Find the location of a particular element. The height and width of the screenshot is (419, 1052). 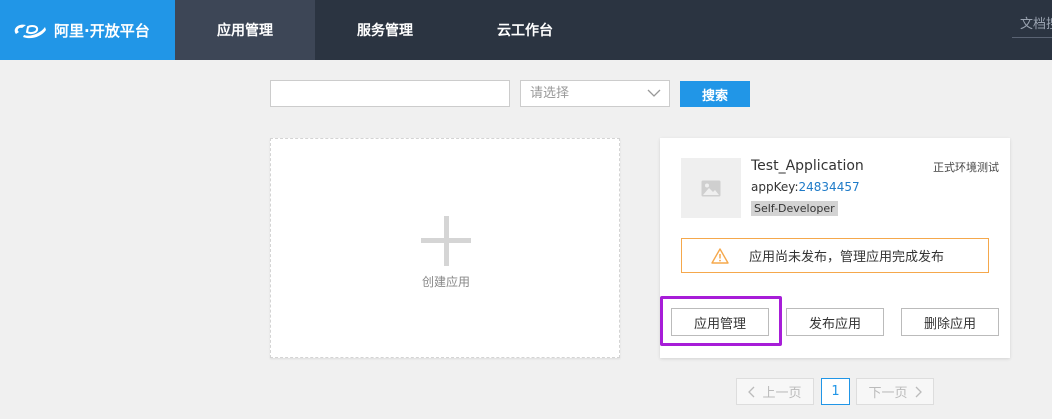

chevron-right-icon is located at coordinates (918, 391).